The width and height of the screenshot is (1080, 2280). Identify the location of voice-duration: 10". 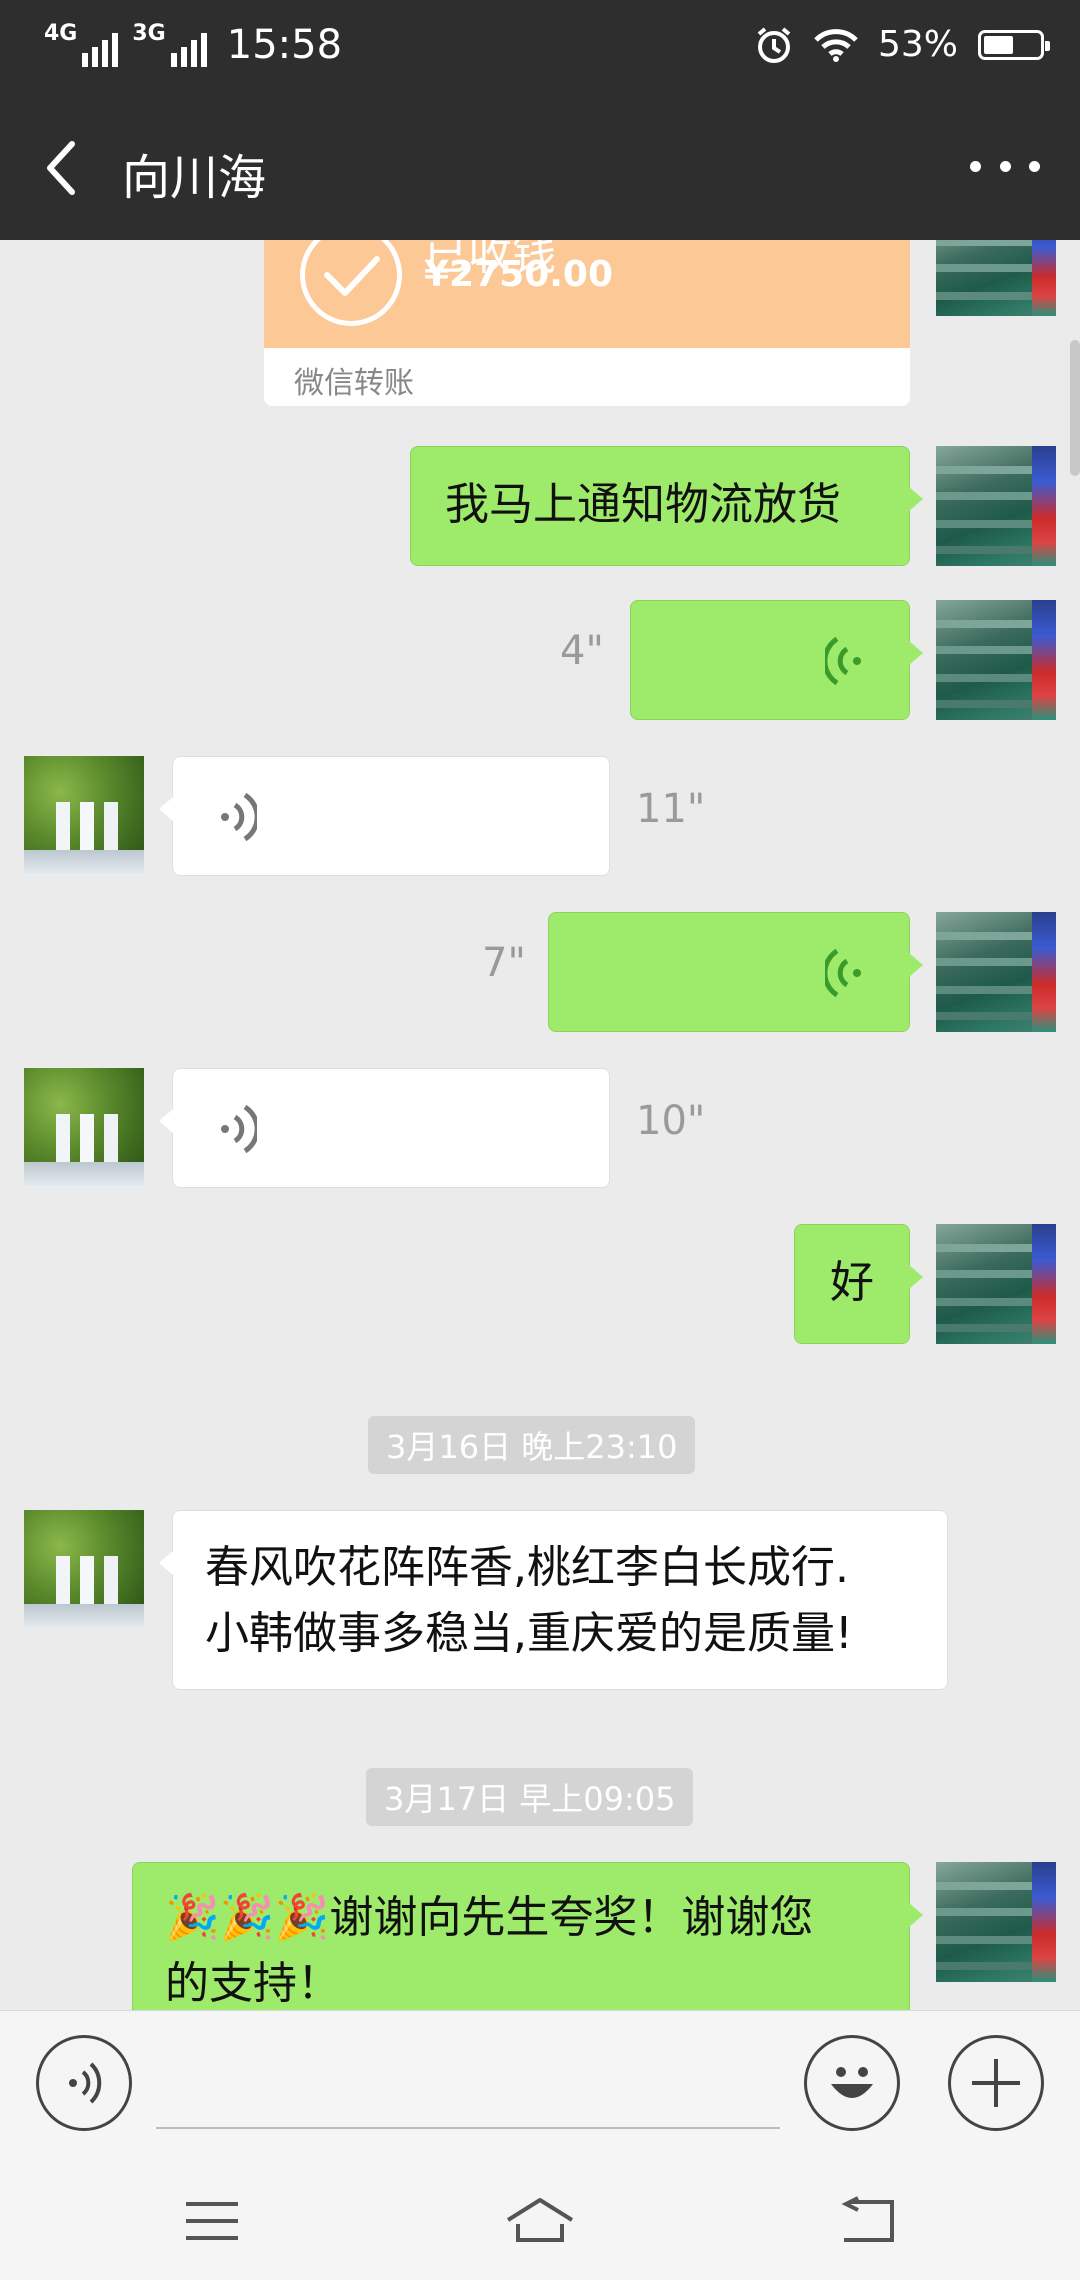
(671, 1121).